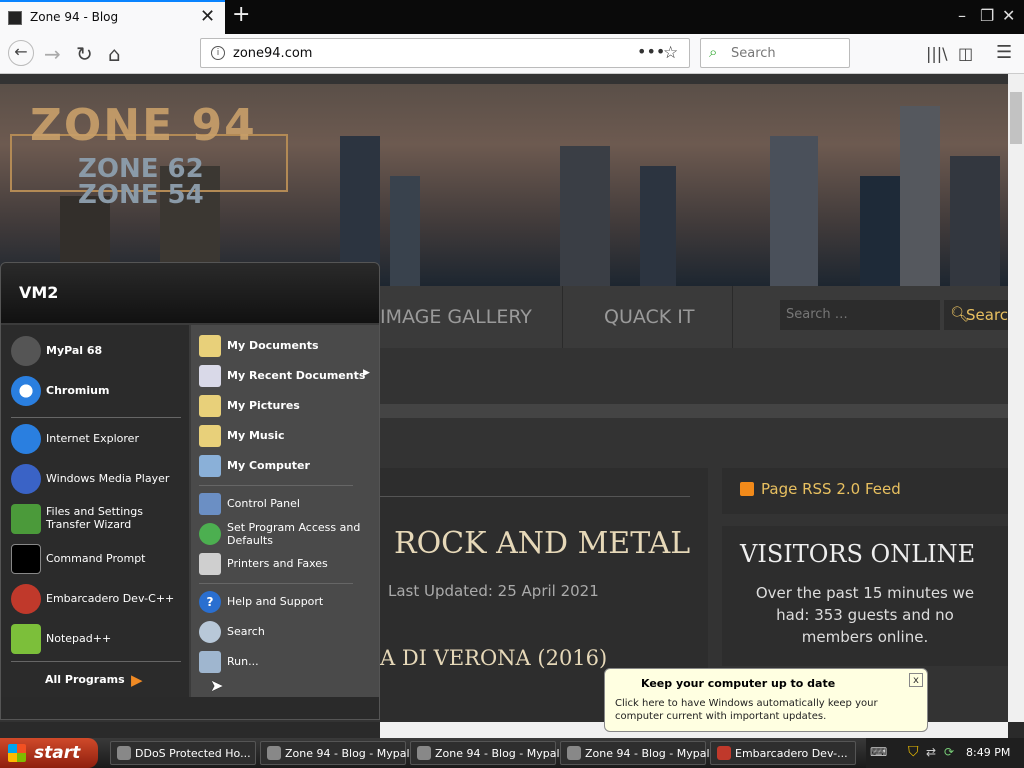  Describe the element at coordinates (97, 520) in the screenshot. I see `start-item-transfer-wizard: Files and Settings Transfer Wizard` at that location.